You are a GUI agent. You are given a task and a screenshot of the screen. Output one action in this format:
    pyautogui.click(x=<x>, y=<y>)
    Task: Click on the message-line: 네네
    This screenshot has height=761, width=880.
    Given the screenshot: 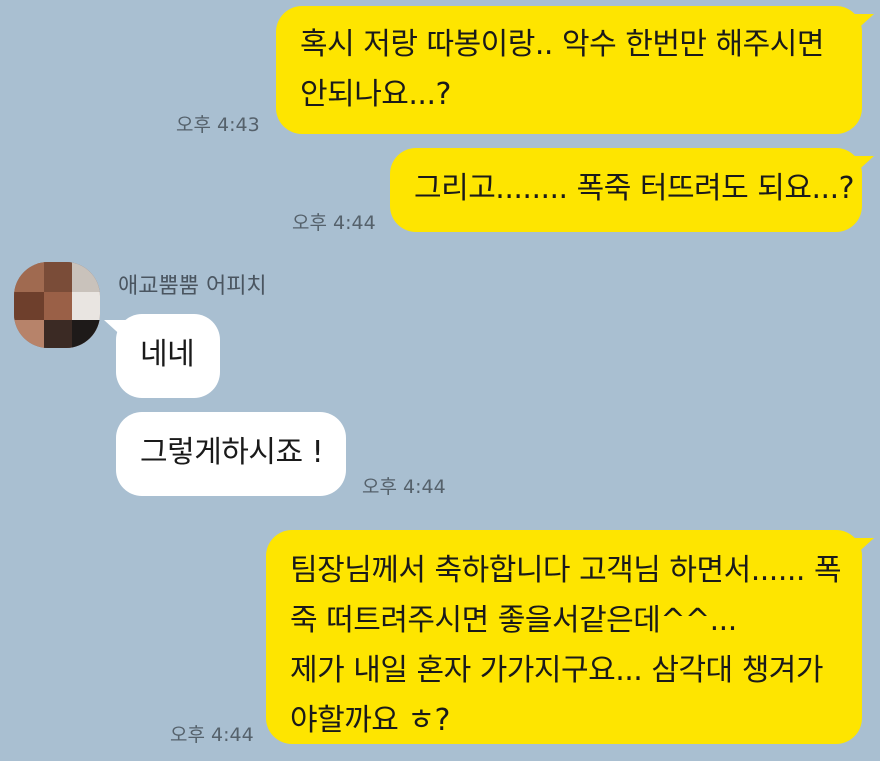 What is the action you would take?
    pyautogui.click(x=167, y=354)
    